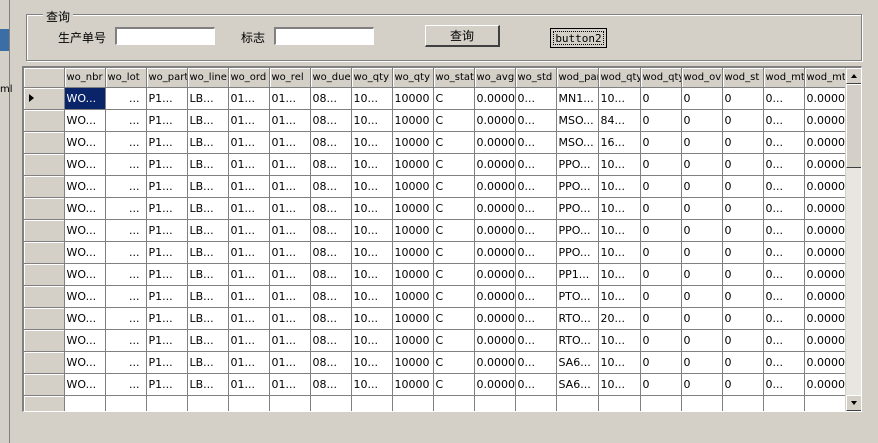  I want to click on column-header: wo_lot, so click(126, 78).